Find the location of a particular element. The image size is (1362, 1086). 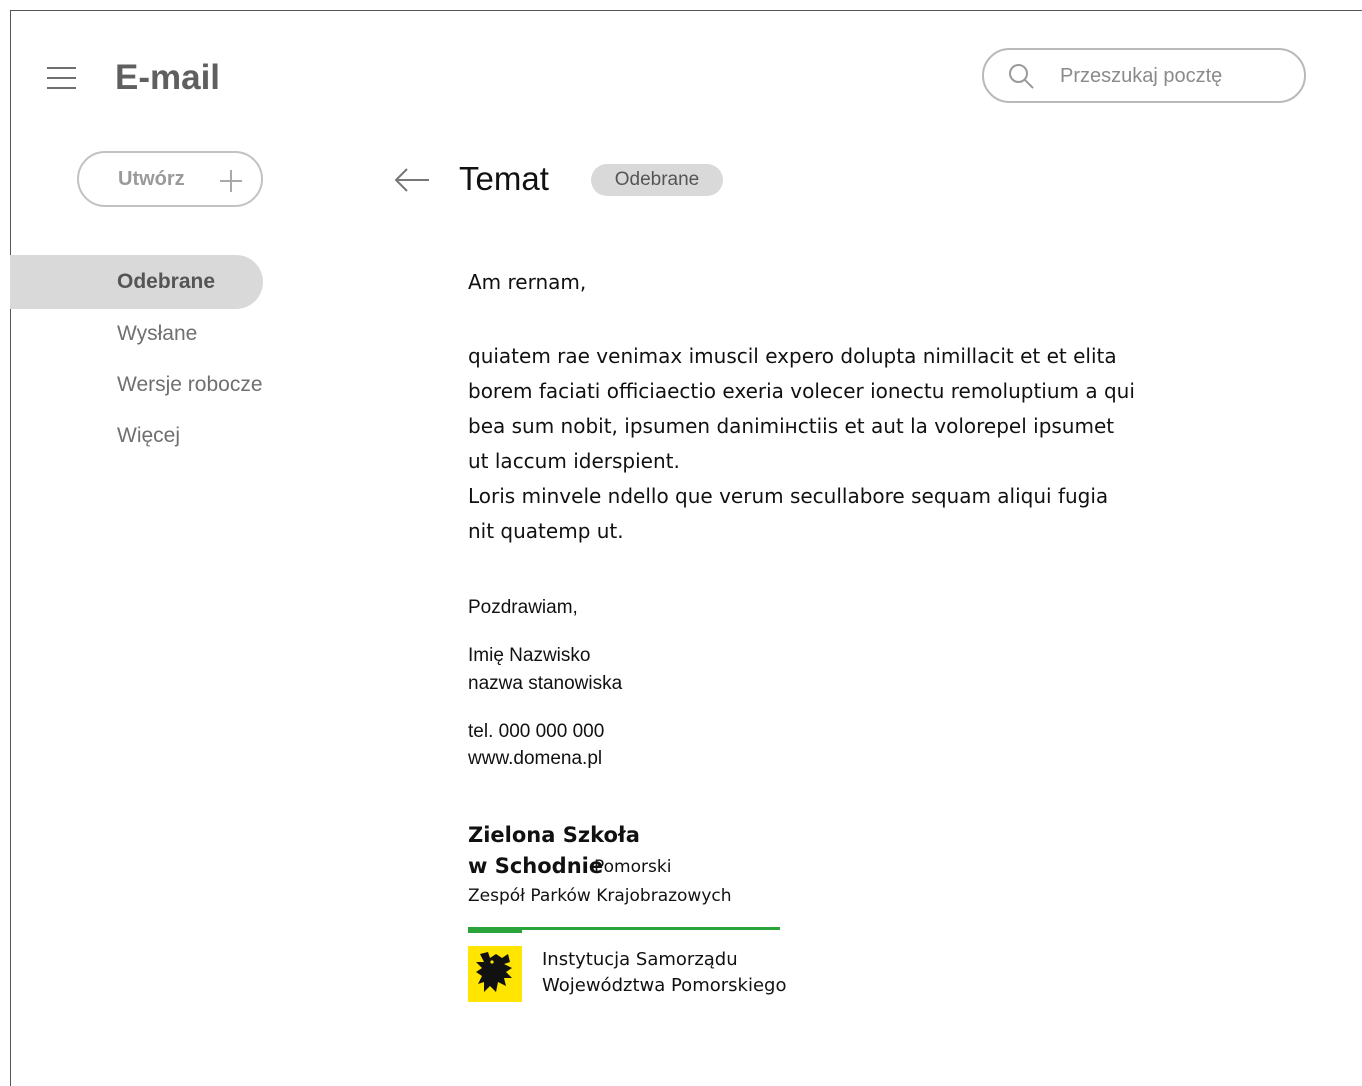

plus-icon is located at coordinates (231, 181).